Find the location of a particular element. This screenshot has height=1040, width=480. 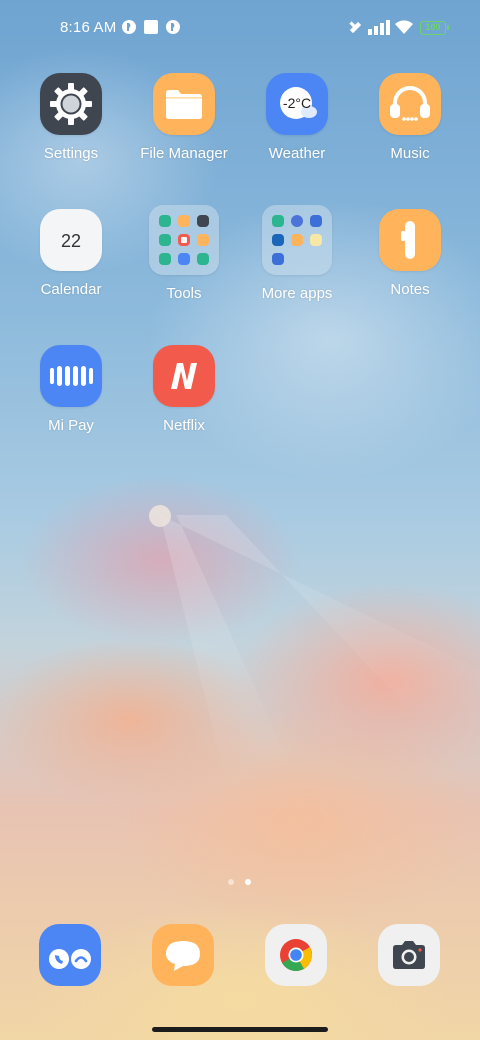

calendar-icon: 22 is located at coordinates (71, 240).